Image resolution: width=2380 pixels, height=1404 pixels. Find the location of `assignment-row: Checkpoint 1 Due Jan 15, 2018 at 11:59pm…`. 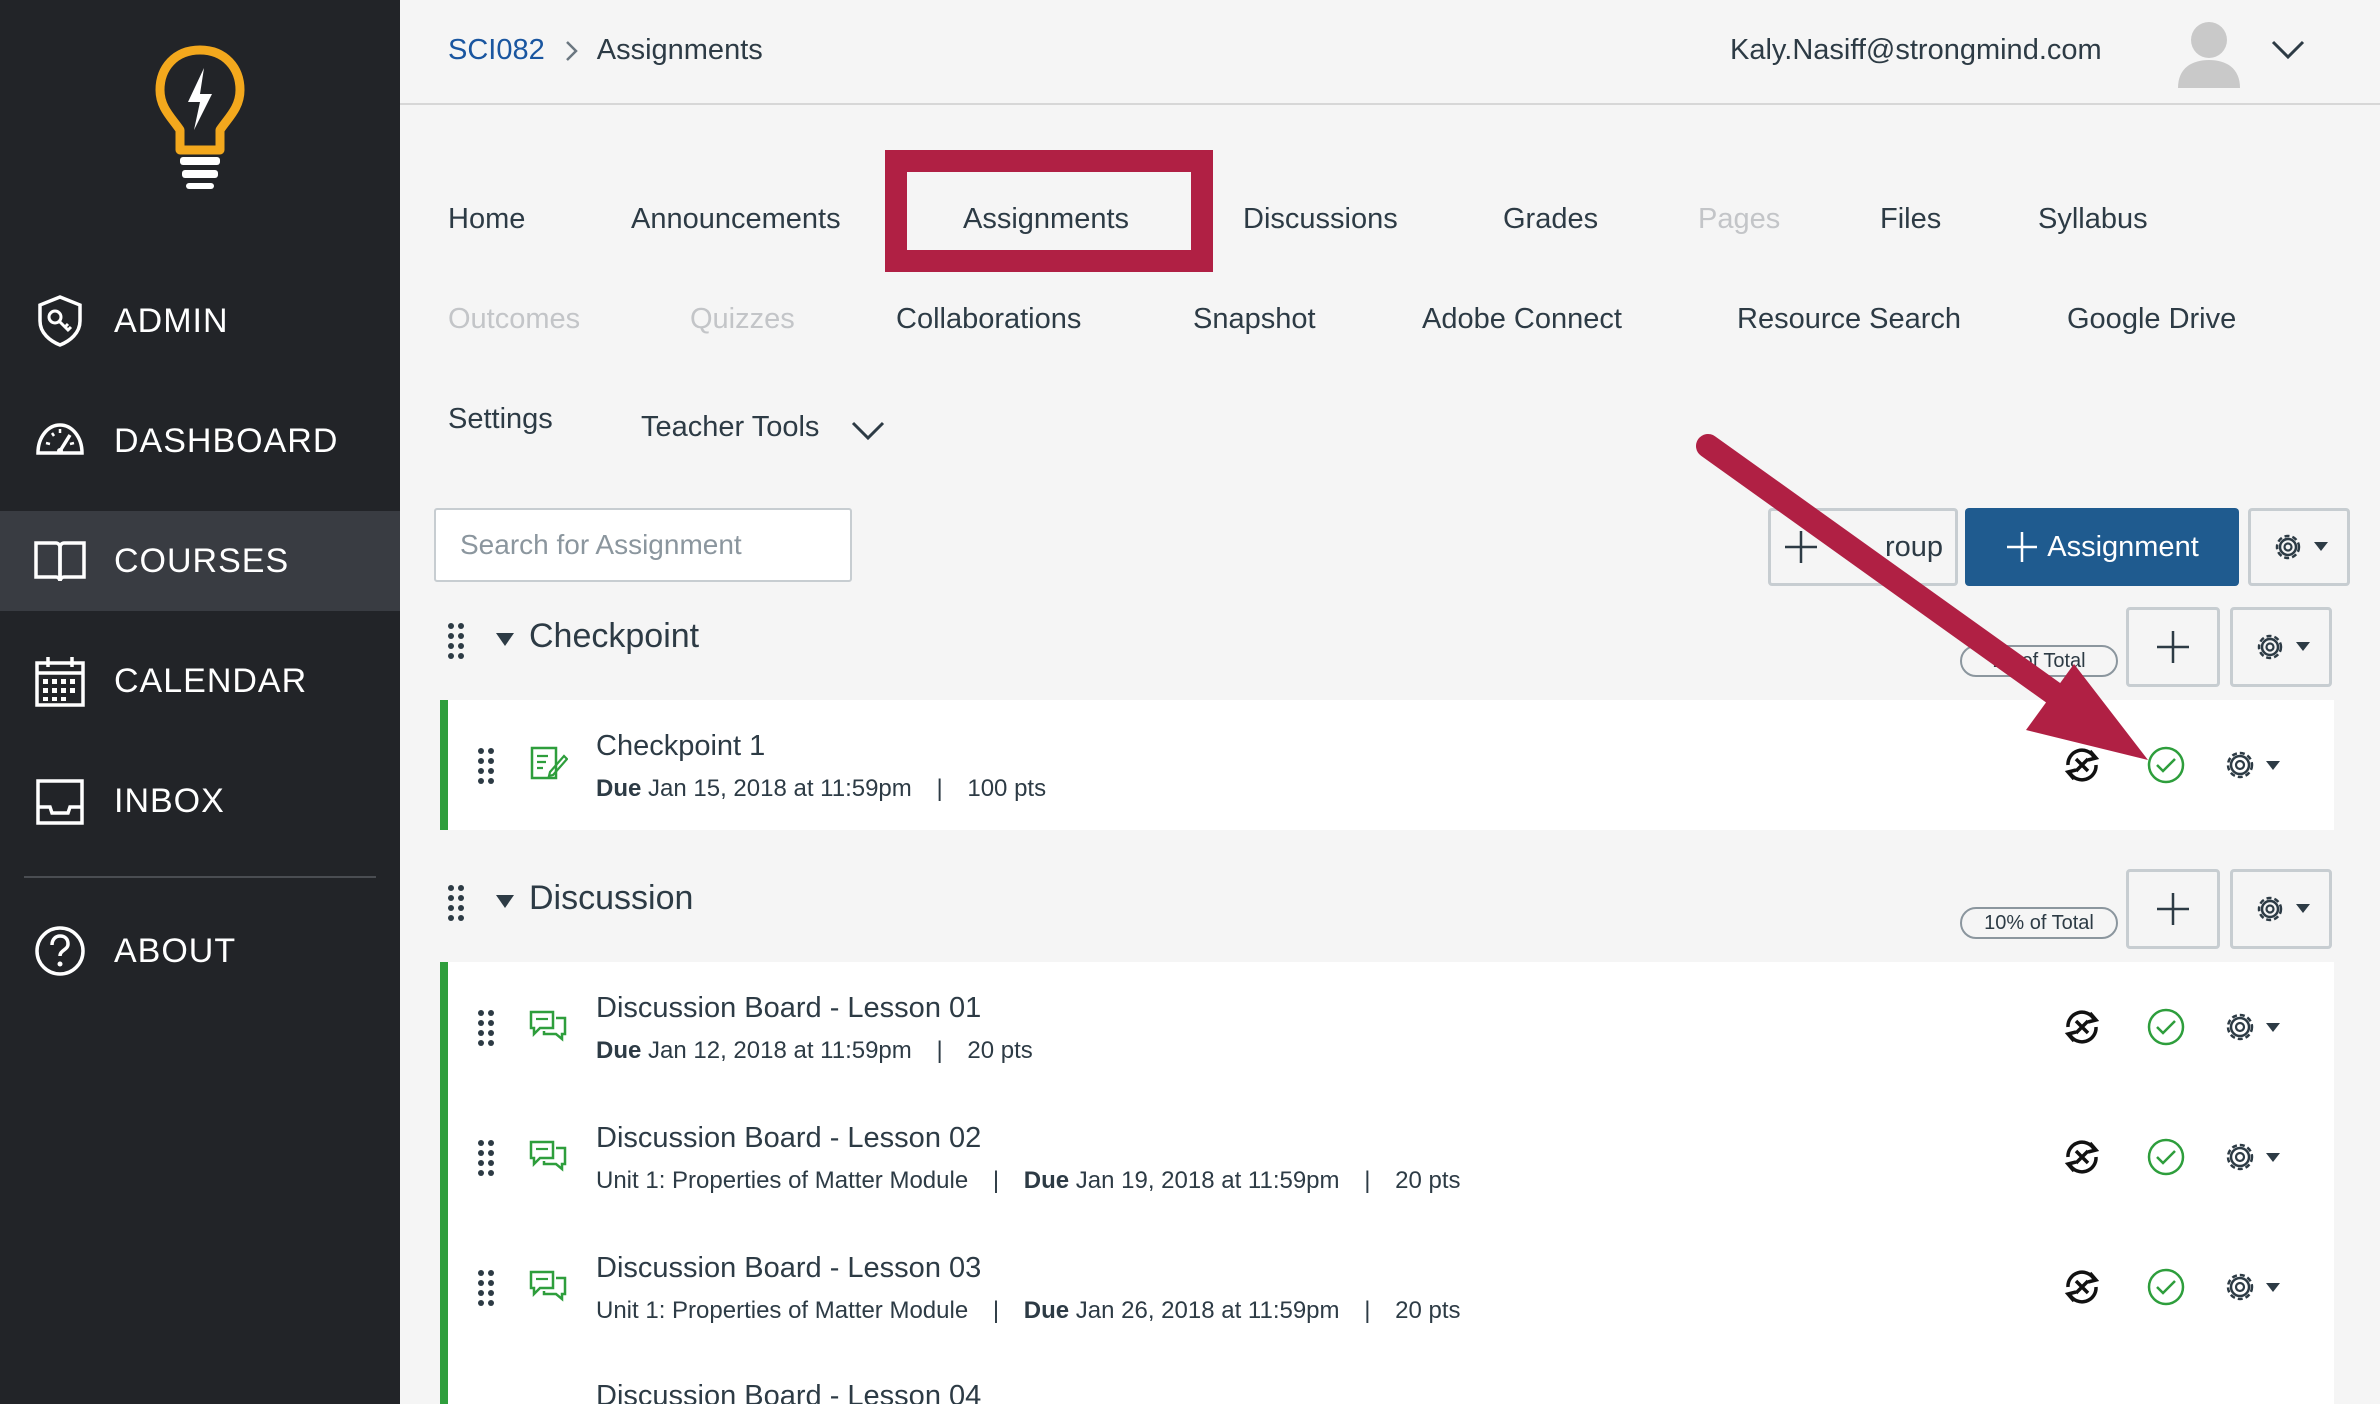

assignment-row: Checkpoint 1 Due Jan 15, 2018 at 11:59pm… is located at coordinates (1387, 765).